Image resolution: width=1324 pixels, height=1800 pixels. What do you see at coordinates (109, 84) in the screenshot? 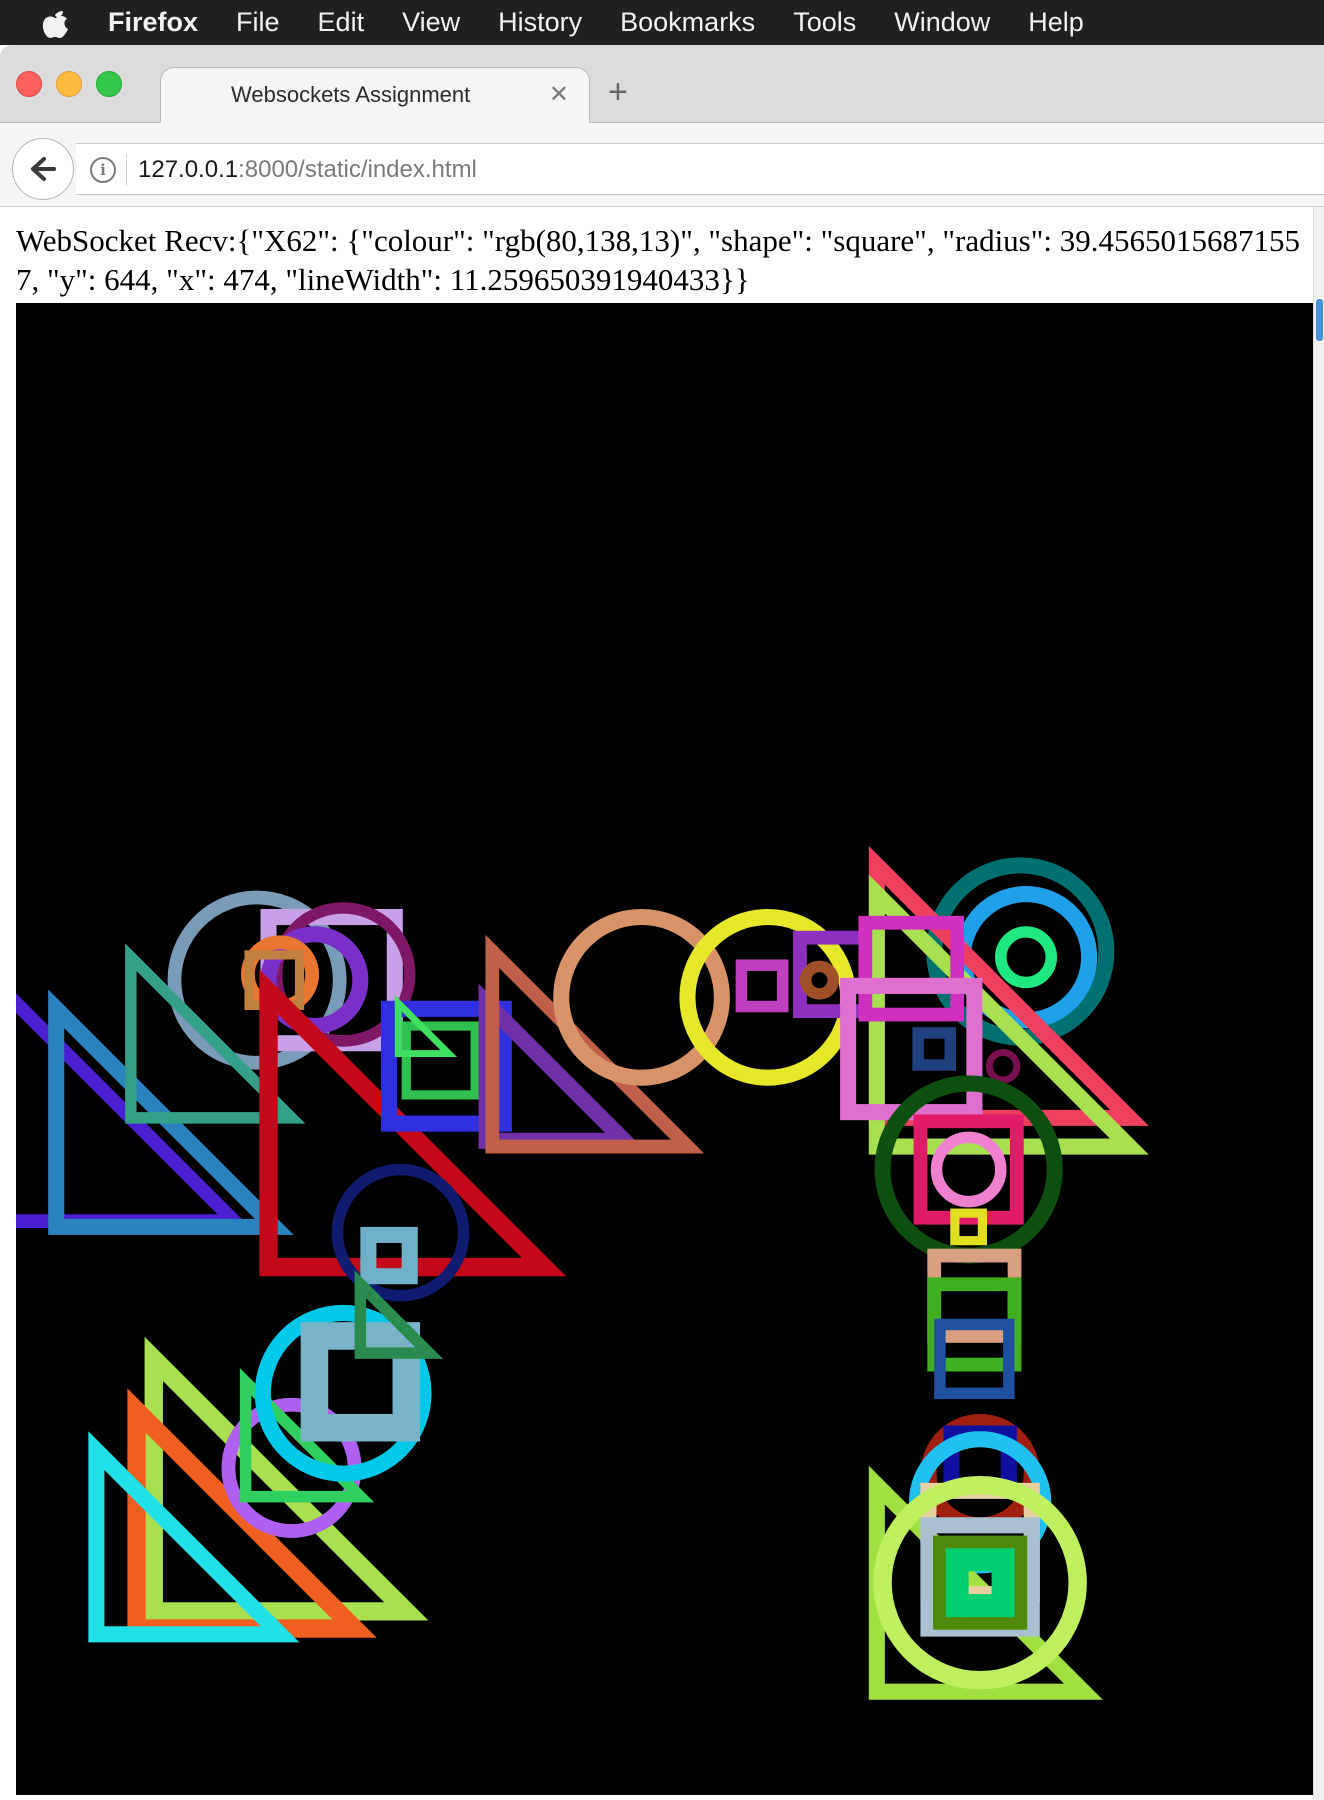
I see `zoom-window-button` at bounding box center [109, 84].